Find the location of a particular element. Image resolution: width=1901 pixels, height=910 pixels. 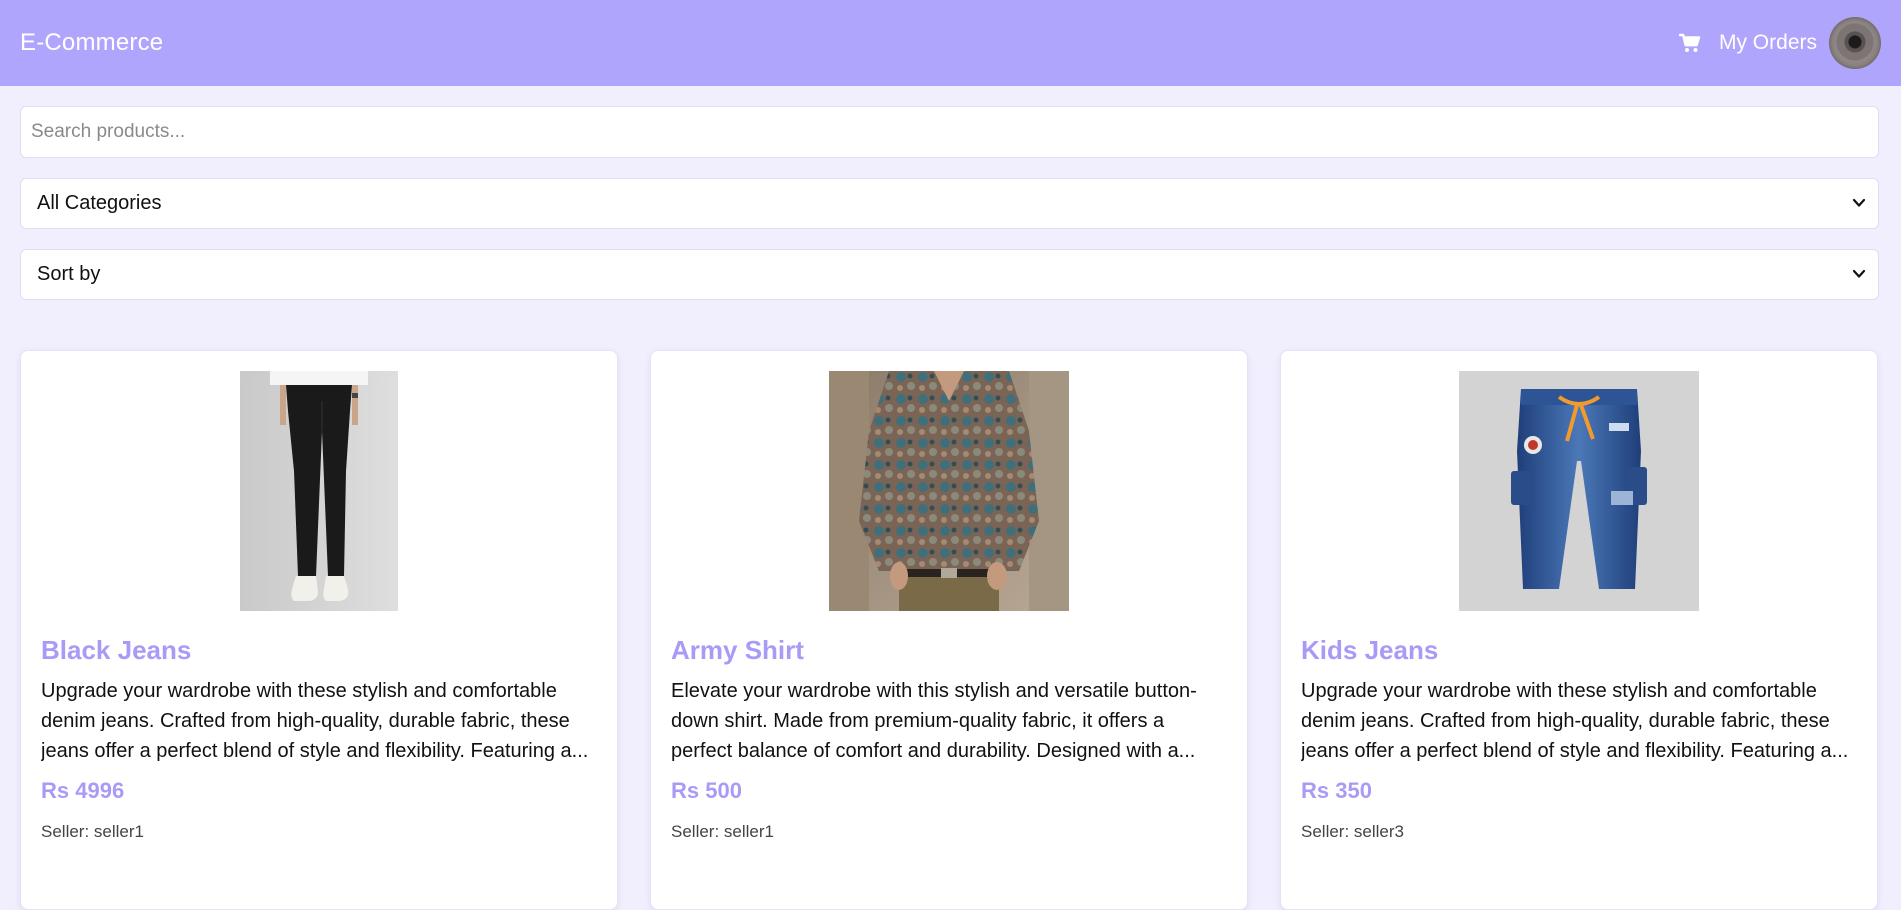

product-title: Black Jeans is located at coordinates (319, 650).